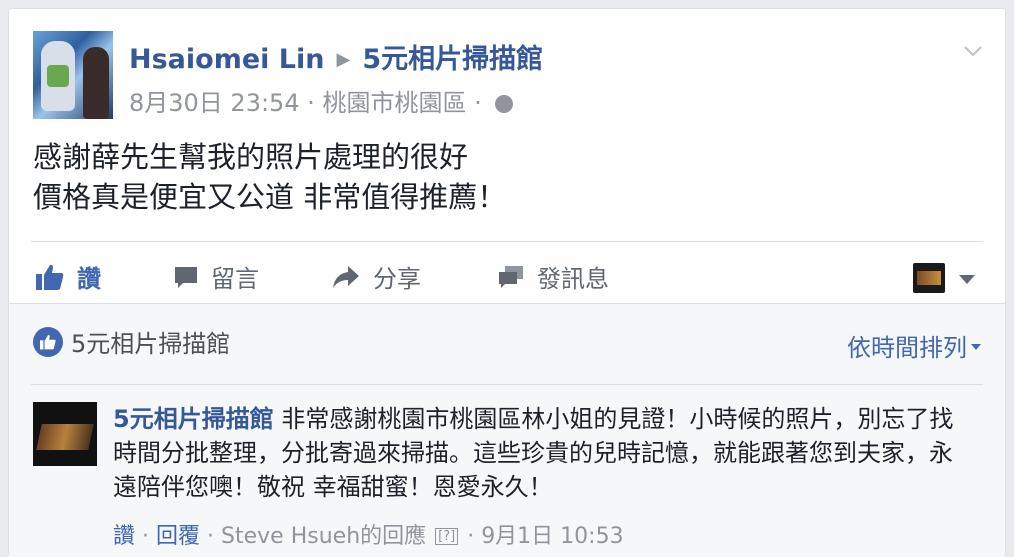 This screenshot has height=557, width=1014. Describe the element at coordinates (193, 419) in the screenshot. I see `comment-author: 5元相片掃描館` at that location.